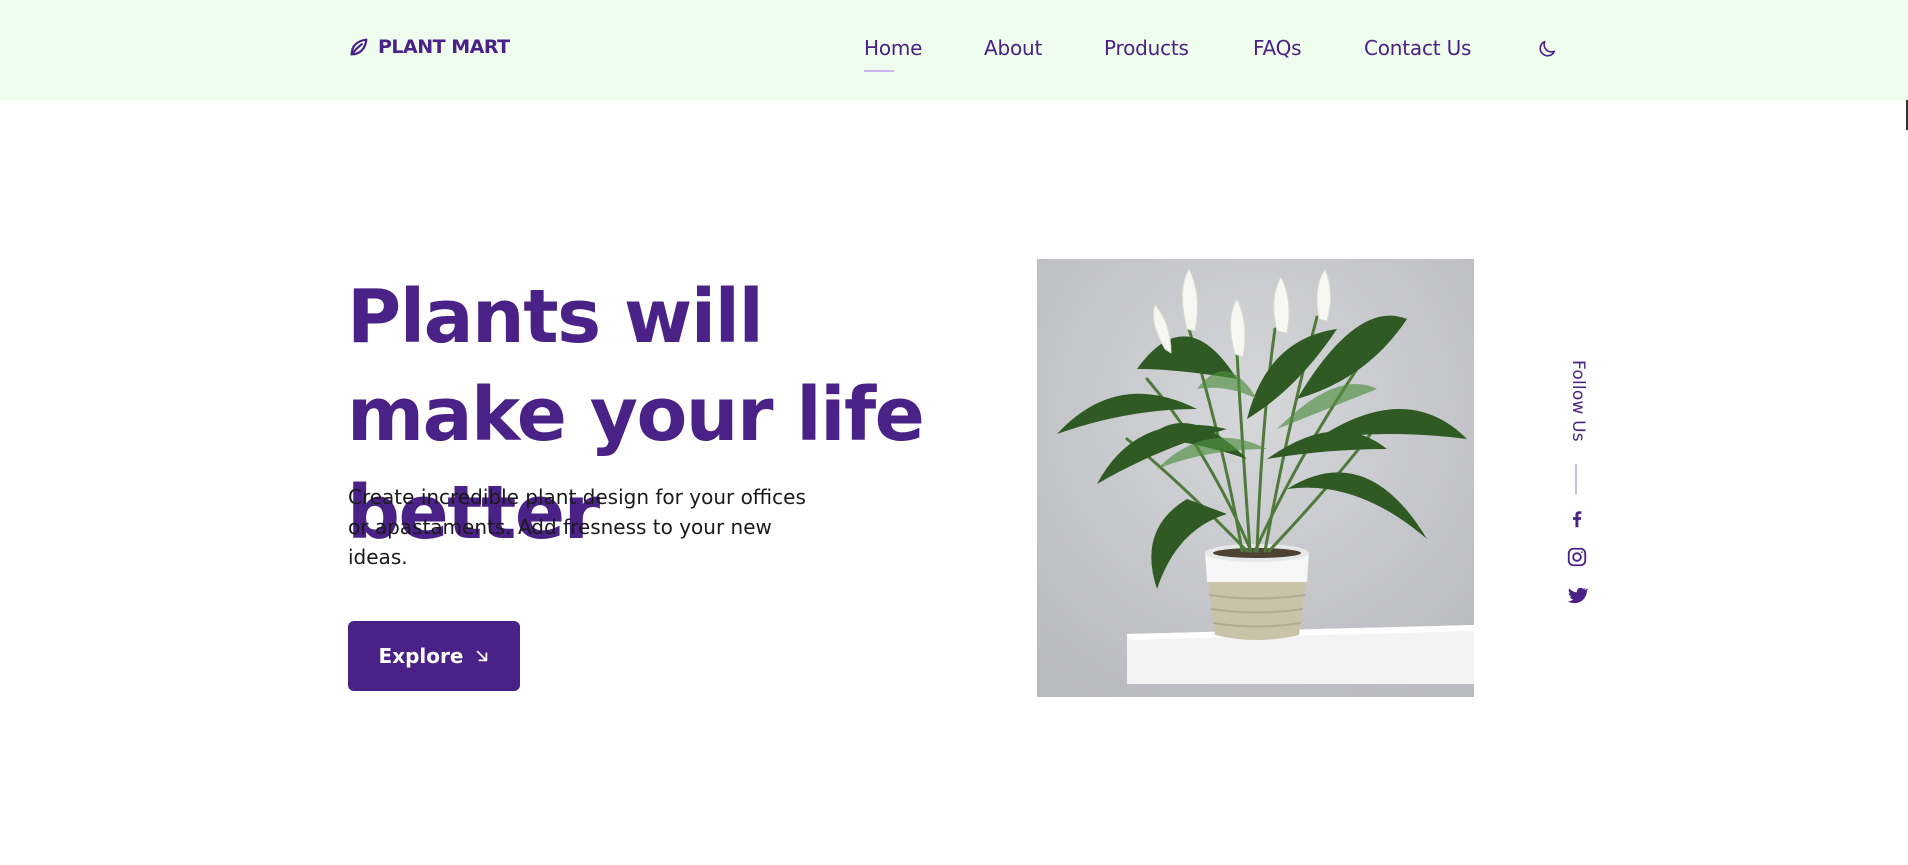 The width and height of the screenshot is (1908, 865). Describe the element at coordinates (1277, 48) in the screenshot. I see `nav-faqs: FAQs` at that location.